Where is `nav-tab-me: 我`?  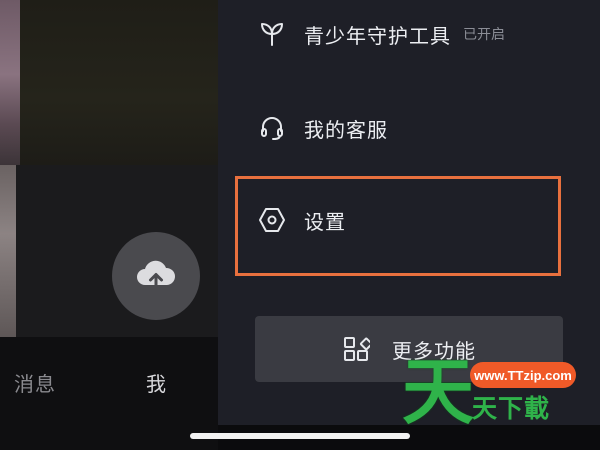 nav-tab-me: 我 is located at coordinates (156, 382).